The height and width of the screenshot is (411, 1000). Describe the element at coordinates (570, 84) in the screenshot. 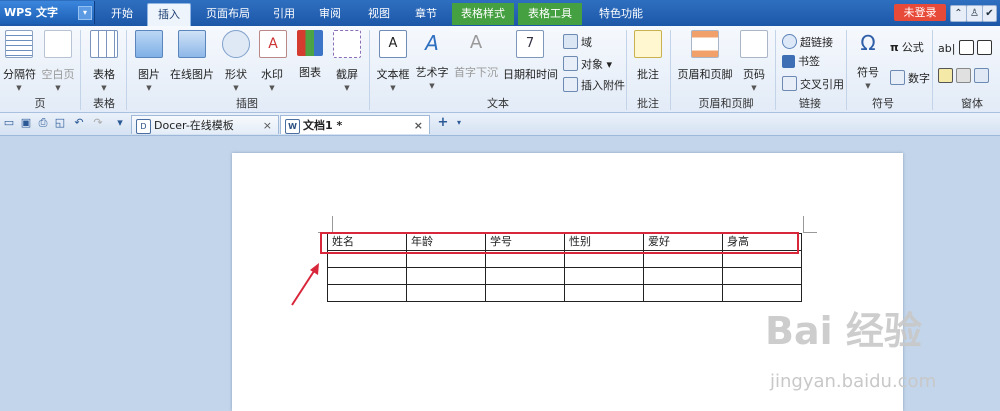

I see `paperclip-icon` at that location.